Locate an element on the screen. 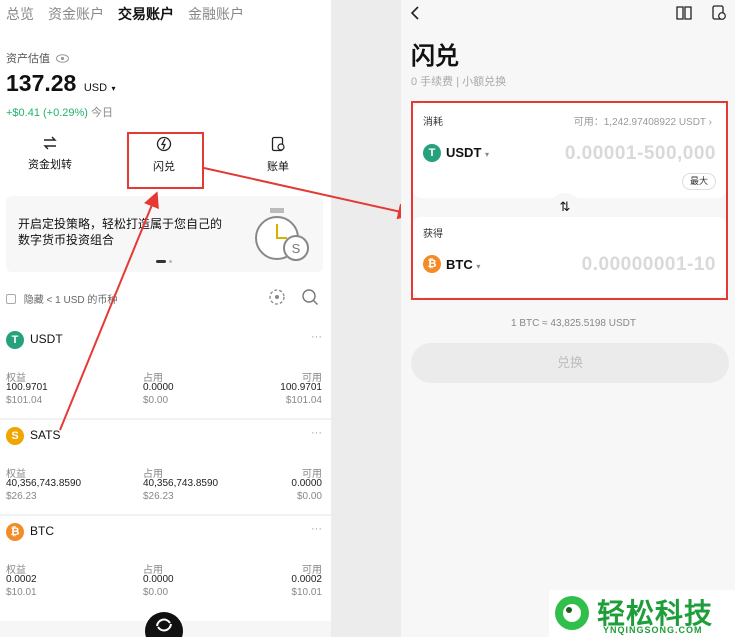  account-tabs: 总览 资金账户 交易账户 金融账户 is located at coordinates (125, 14).